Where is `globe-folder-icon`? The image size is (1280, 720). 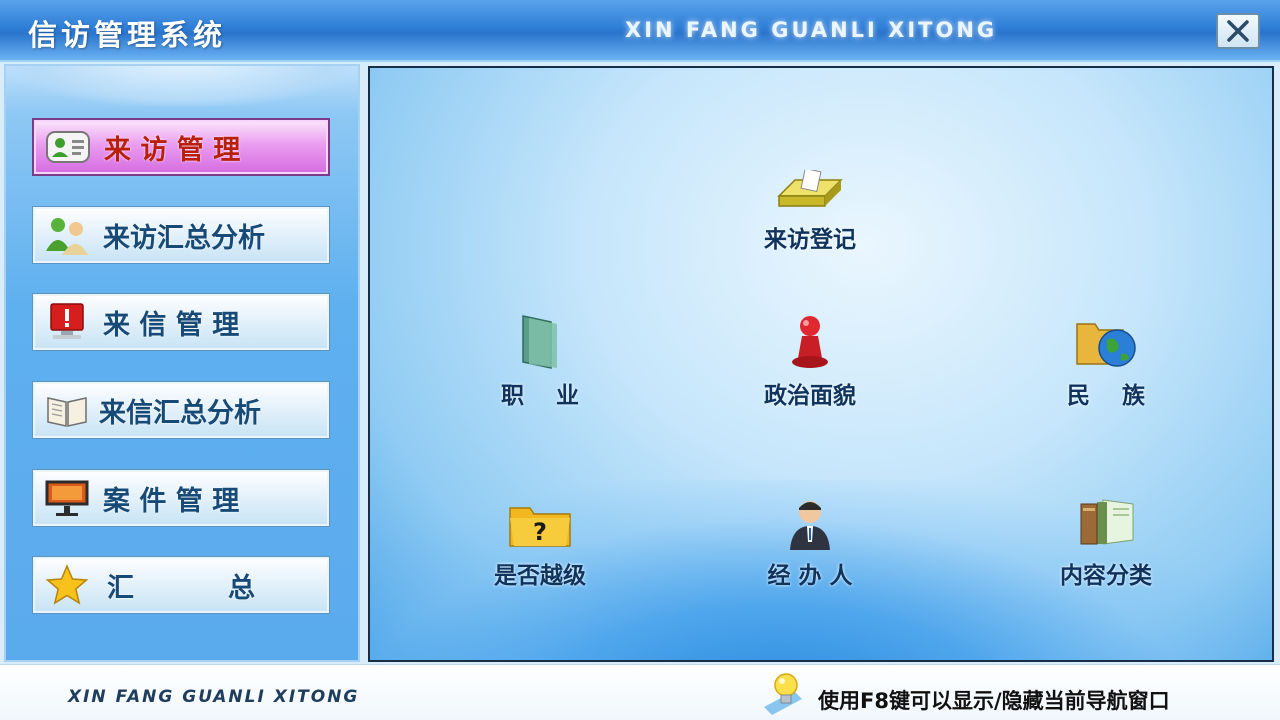
globe-folder-icon is located at coordinates (1106, 342).